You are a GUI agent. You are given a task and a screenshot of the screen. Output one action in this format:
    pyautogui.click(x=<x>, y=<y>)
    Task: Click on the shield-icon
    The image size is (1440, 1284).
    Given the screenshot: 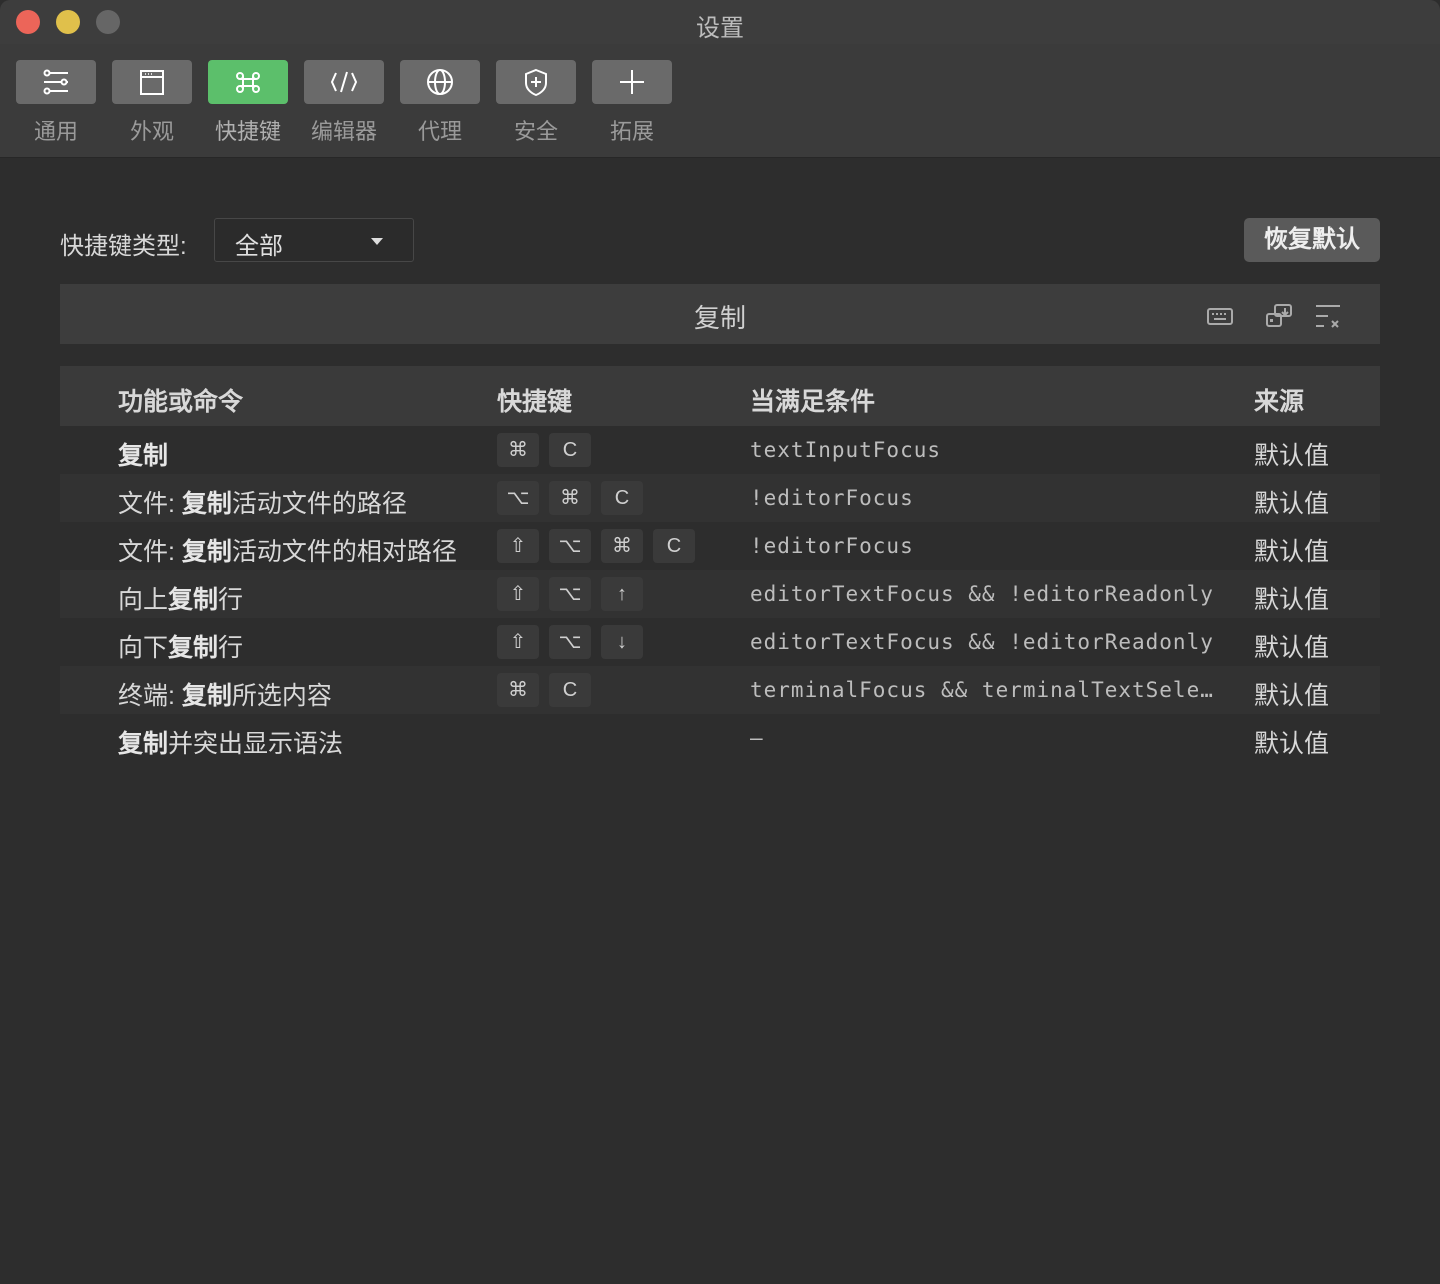 What is the action you would take?
    pyautogui.click(x=536, y=82)
    